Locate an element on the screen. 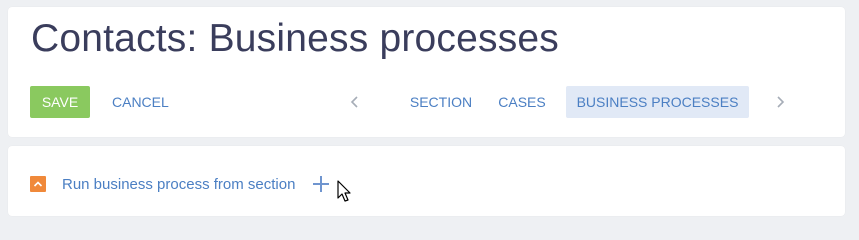  plus-icon is located at coordinates (321, 184).